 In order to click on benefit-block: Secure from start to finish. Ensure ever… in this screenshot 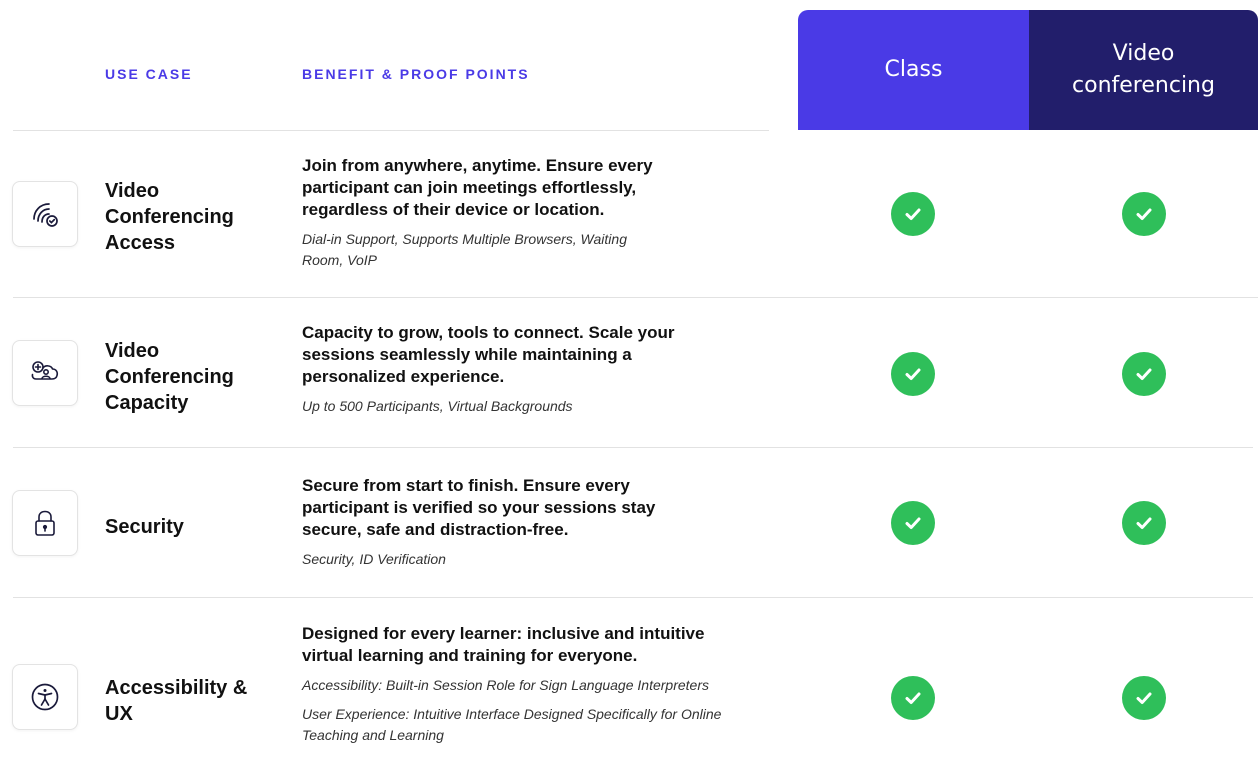, I will do `click(532, 522)`.